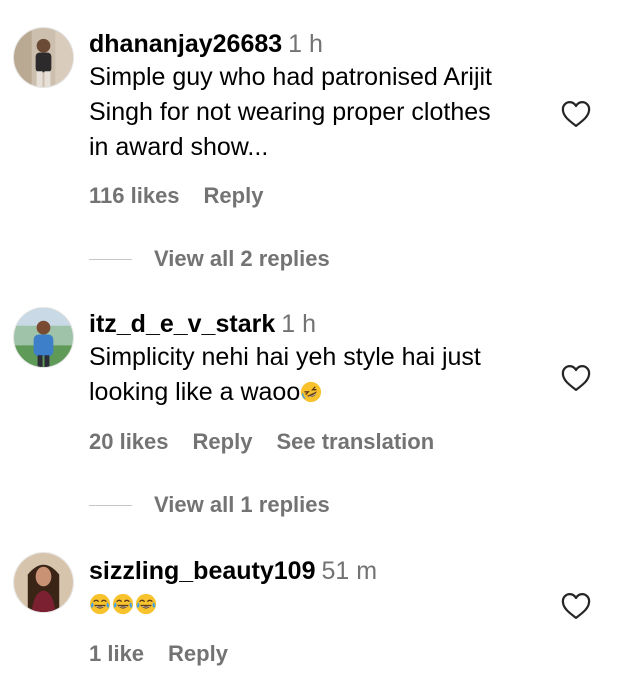  Describe the element at coordinates (355, 441) in the screenshot. I see `see-translation-button: See translation` at that location.